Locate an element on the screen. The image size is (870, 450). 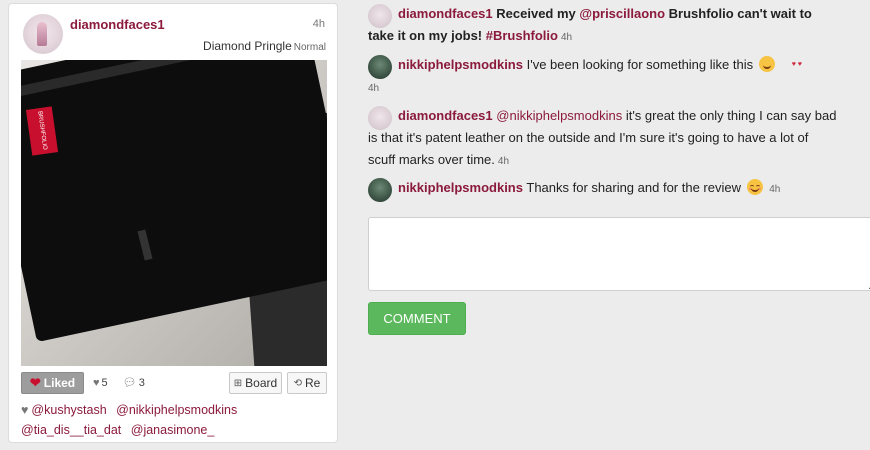
board-button: ⊞ Board is located at coordinates (255, 383).